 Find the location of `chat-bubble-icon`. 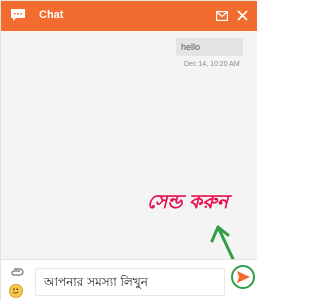

chat-bubble-icon is located at coordinates (18, 15).